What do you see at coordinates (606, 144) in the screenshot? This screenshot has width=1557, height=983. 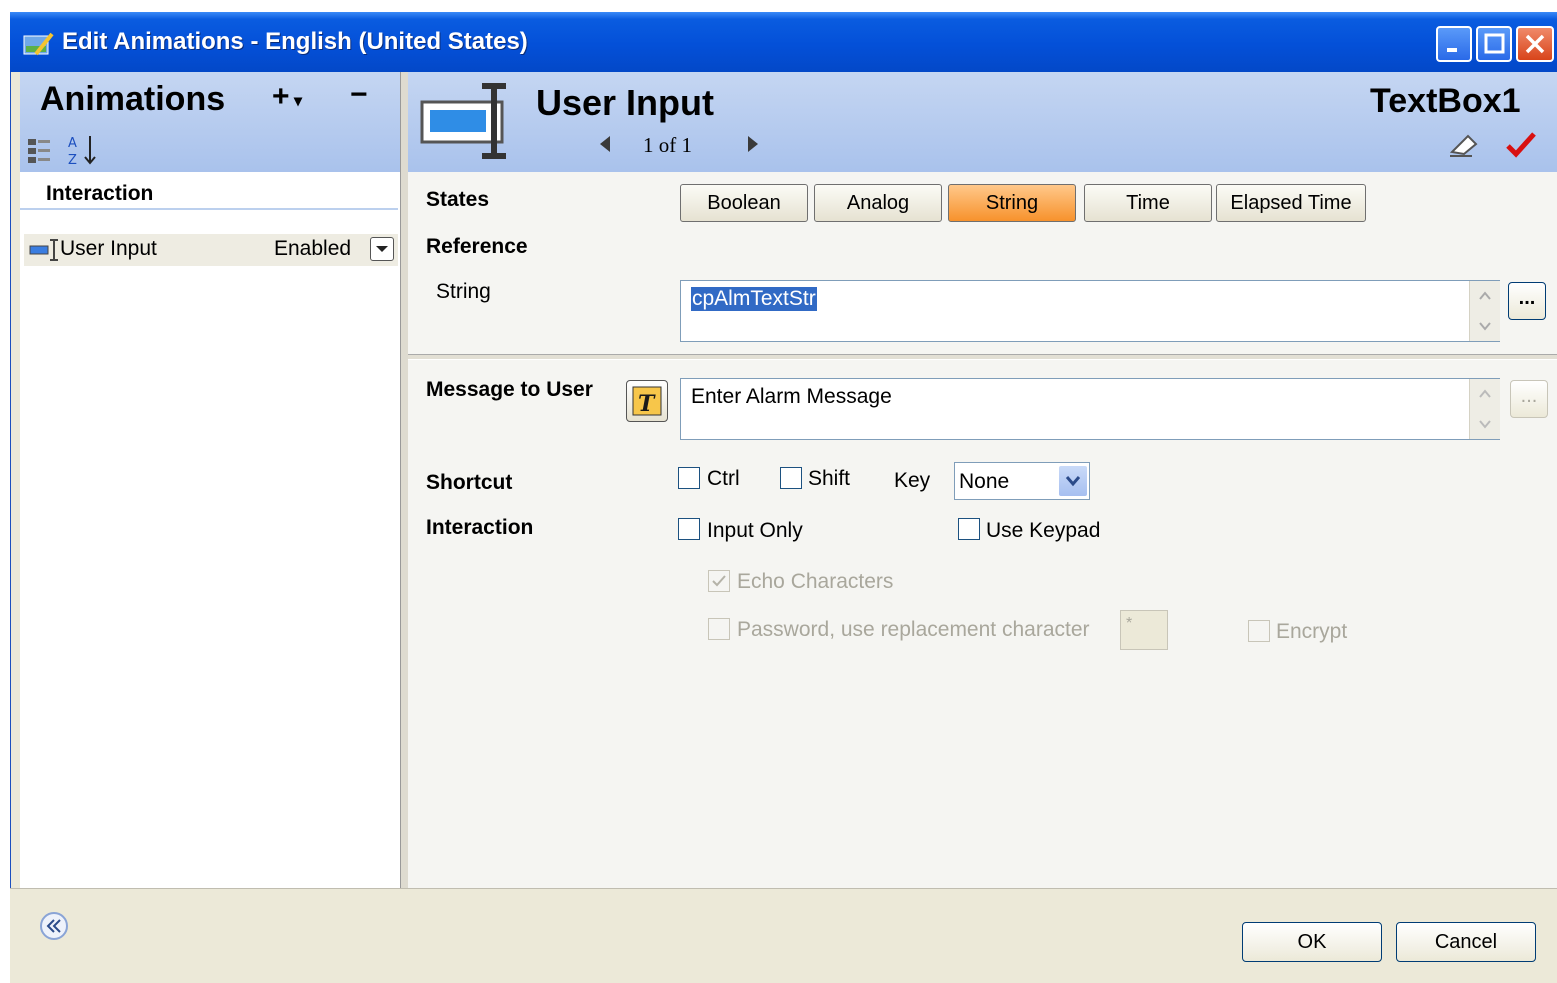 I see `previous-arrow-icon` at bounding box center [606, 144].